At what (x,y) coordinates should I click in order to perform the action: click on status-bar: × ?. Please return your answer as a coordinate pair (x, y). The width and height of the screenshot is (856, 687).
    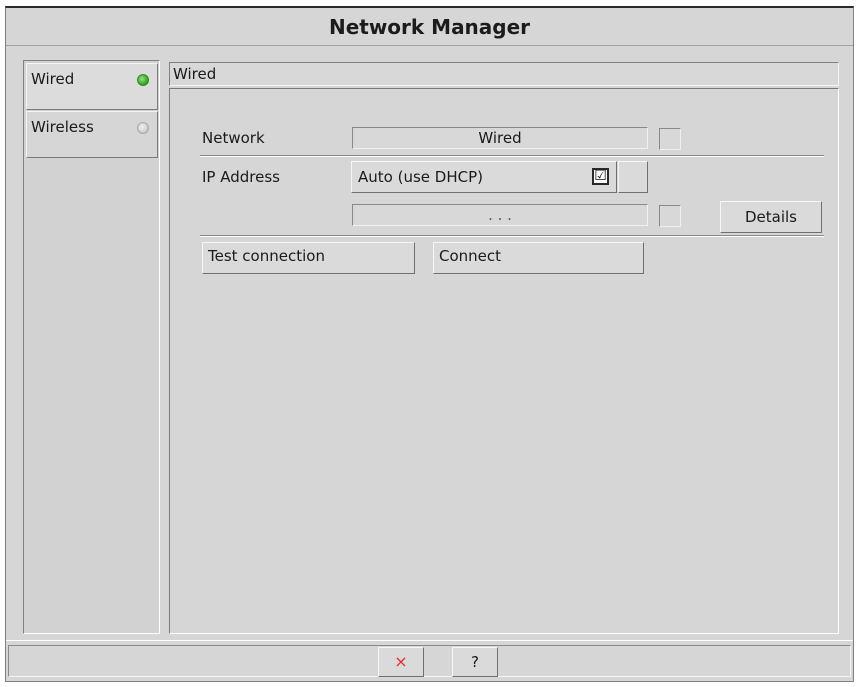
    Looking at the image, I should click on (429, 661).